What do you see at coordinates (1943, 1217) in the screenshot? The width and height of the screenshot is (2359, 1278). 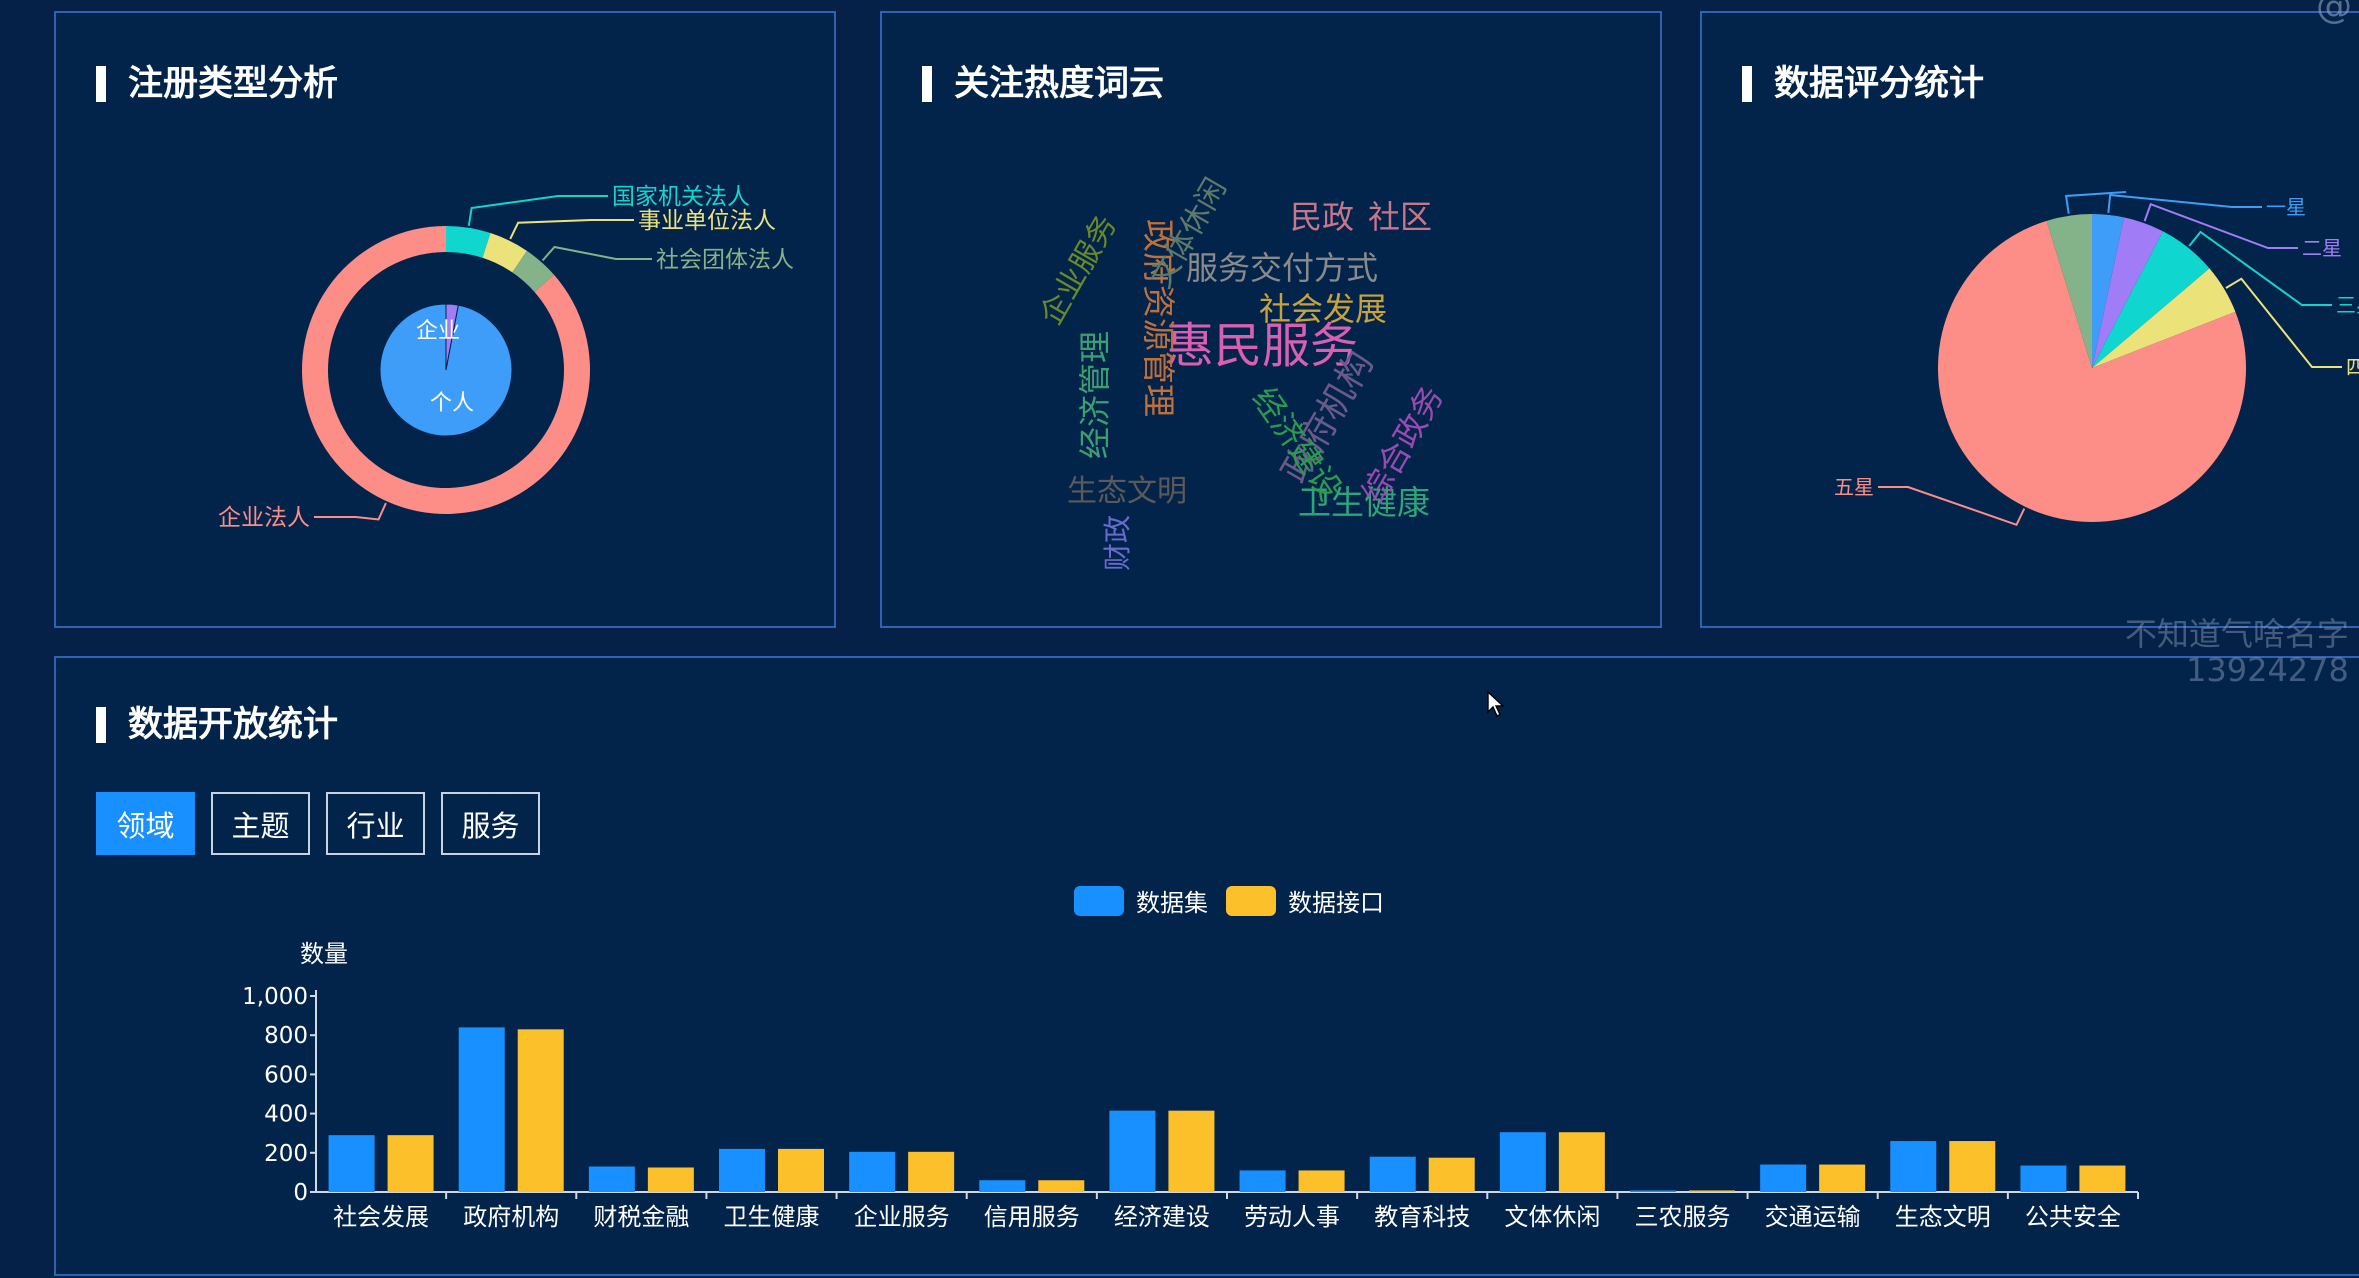 I see `x-tick-label: 生态文明` at bounding box center [1943, 1217].